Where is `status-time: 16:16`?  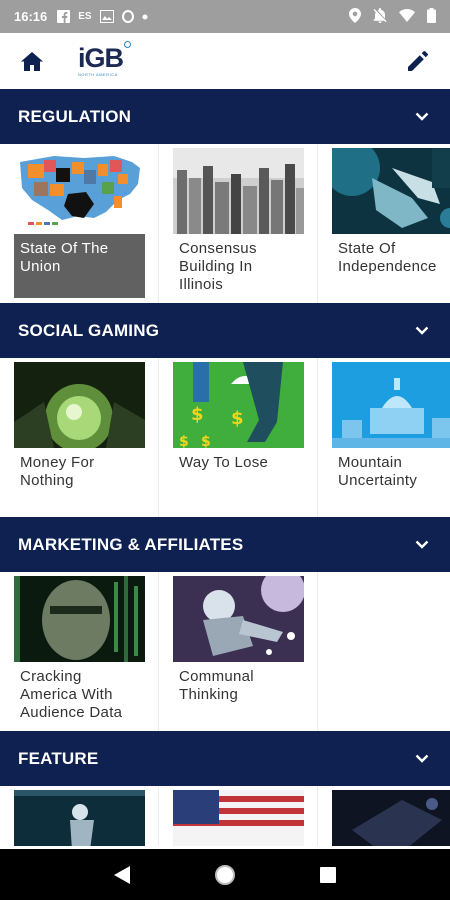 status-time: 16:16 is located at coordinates (31, 16).